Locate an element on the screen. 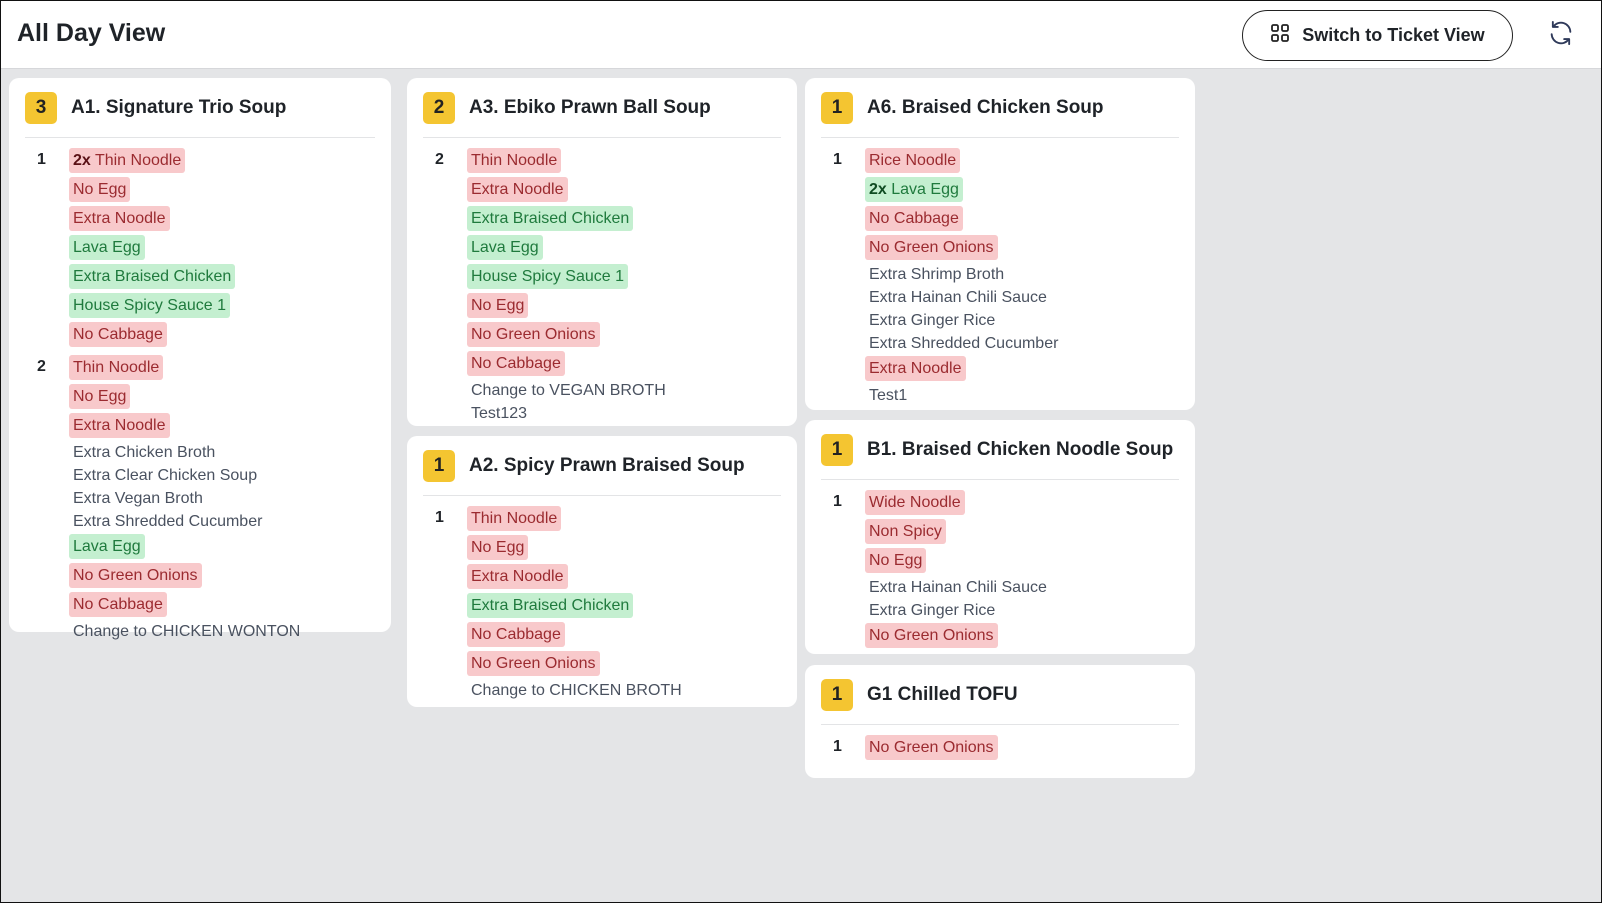  card-header: 1 A6. Braised Chicken Soup is located at coordinates (1000, 108).